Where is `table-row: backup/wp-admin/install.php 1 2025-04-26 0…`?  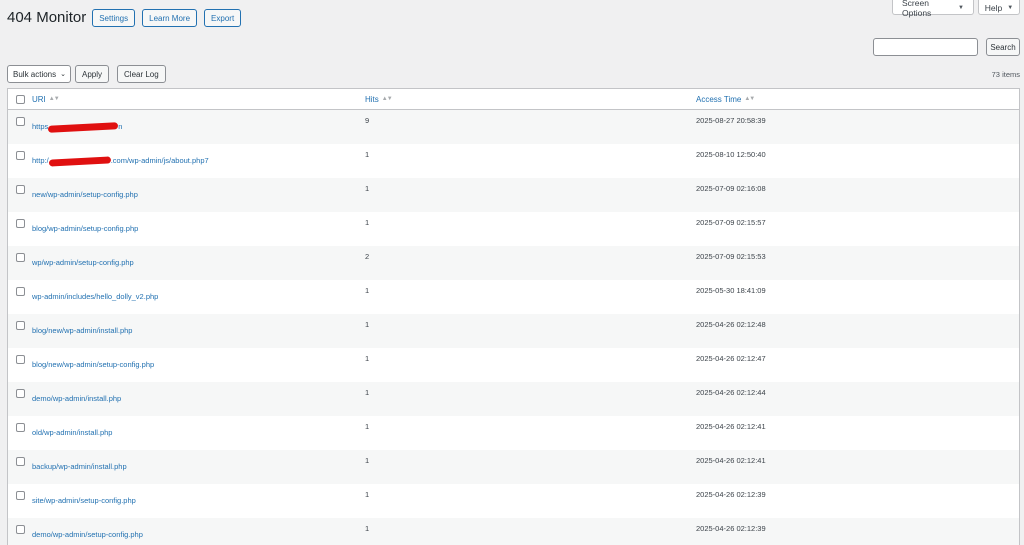 table-row: backup/wp-admin/install.php 1 2025-04-26 0… is located at coordinates (513, 467).